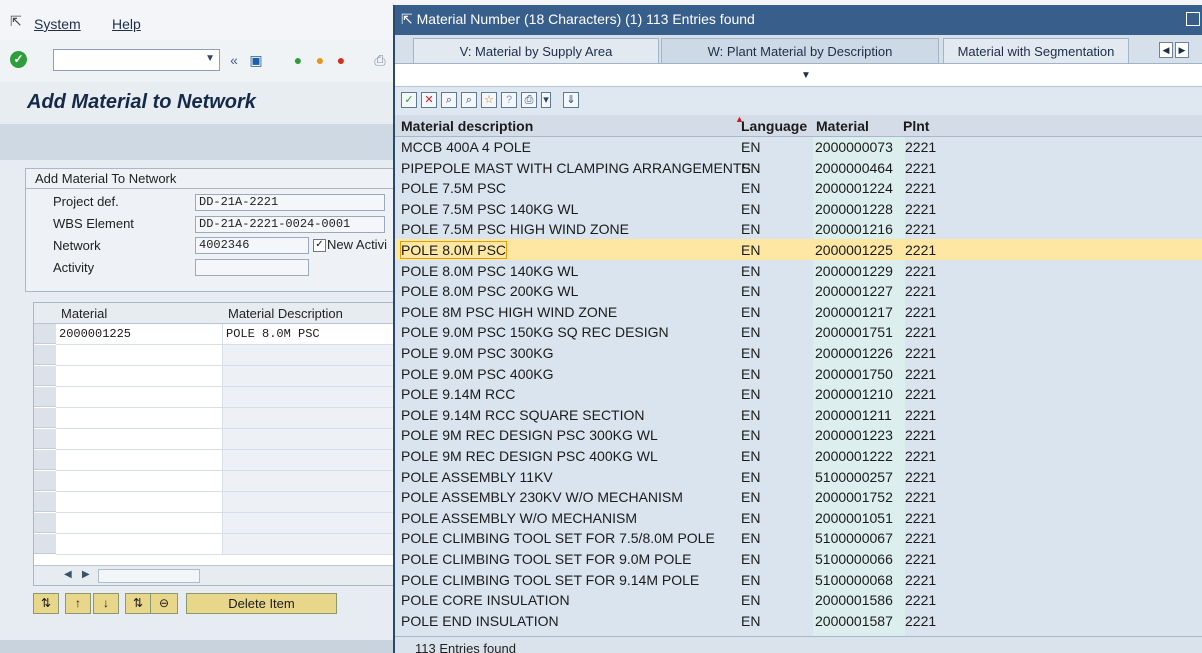 The height and width of the screenshot is (653, 1202). What do you see at coordinates (210, 58) in the screenshot?
I see `chevron-down-icon: ▼` at bounding box center [210, 58].